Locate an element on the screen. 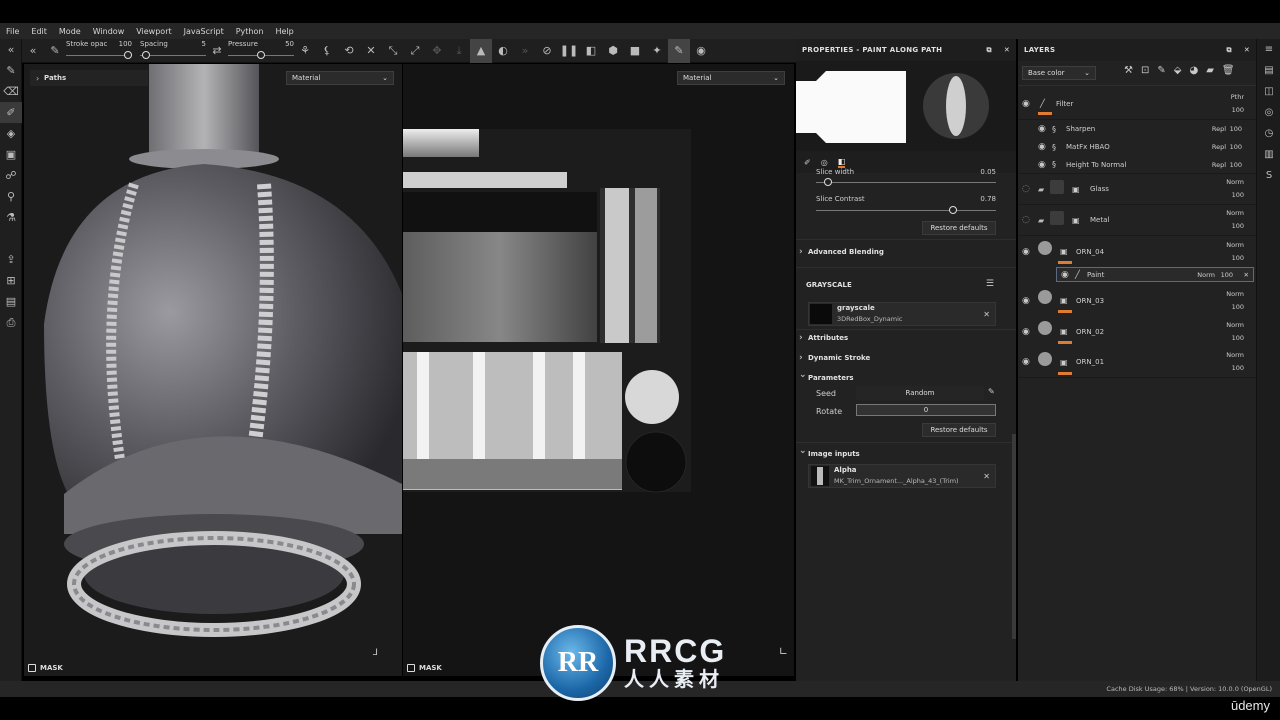  close-path-icon: ✕ is located at coordinates (371, 51).